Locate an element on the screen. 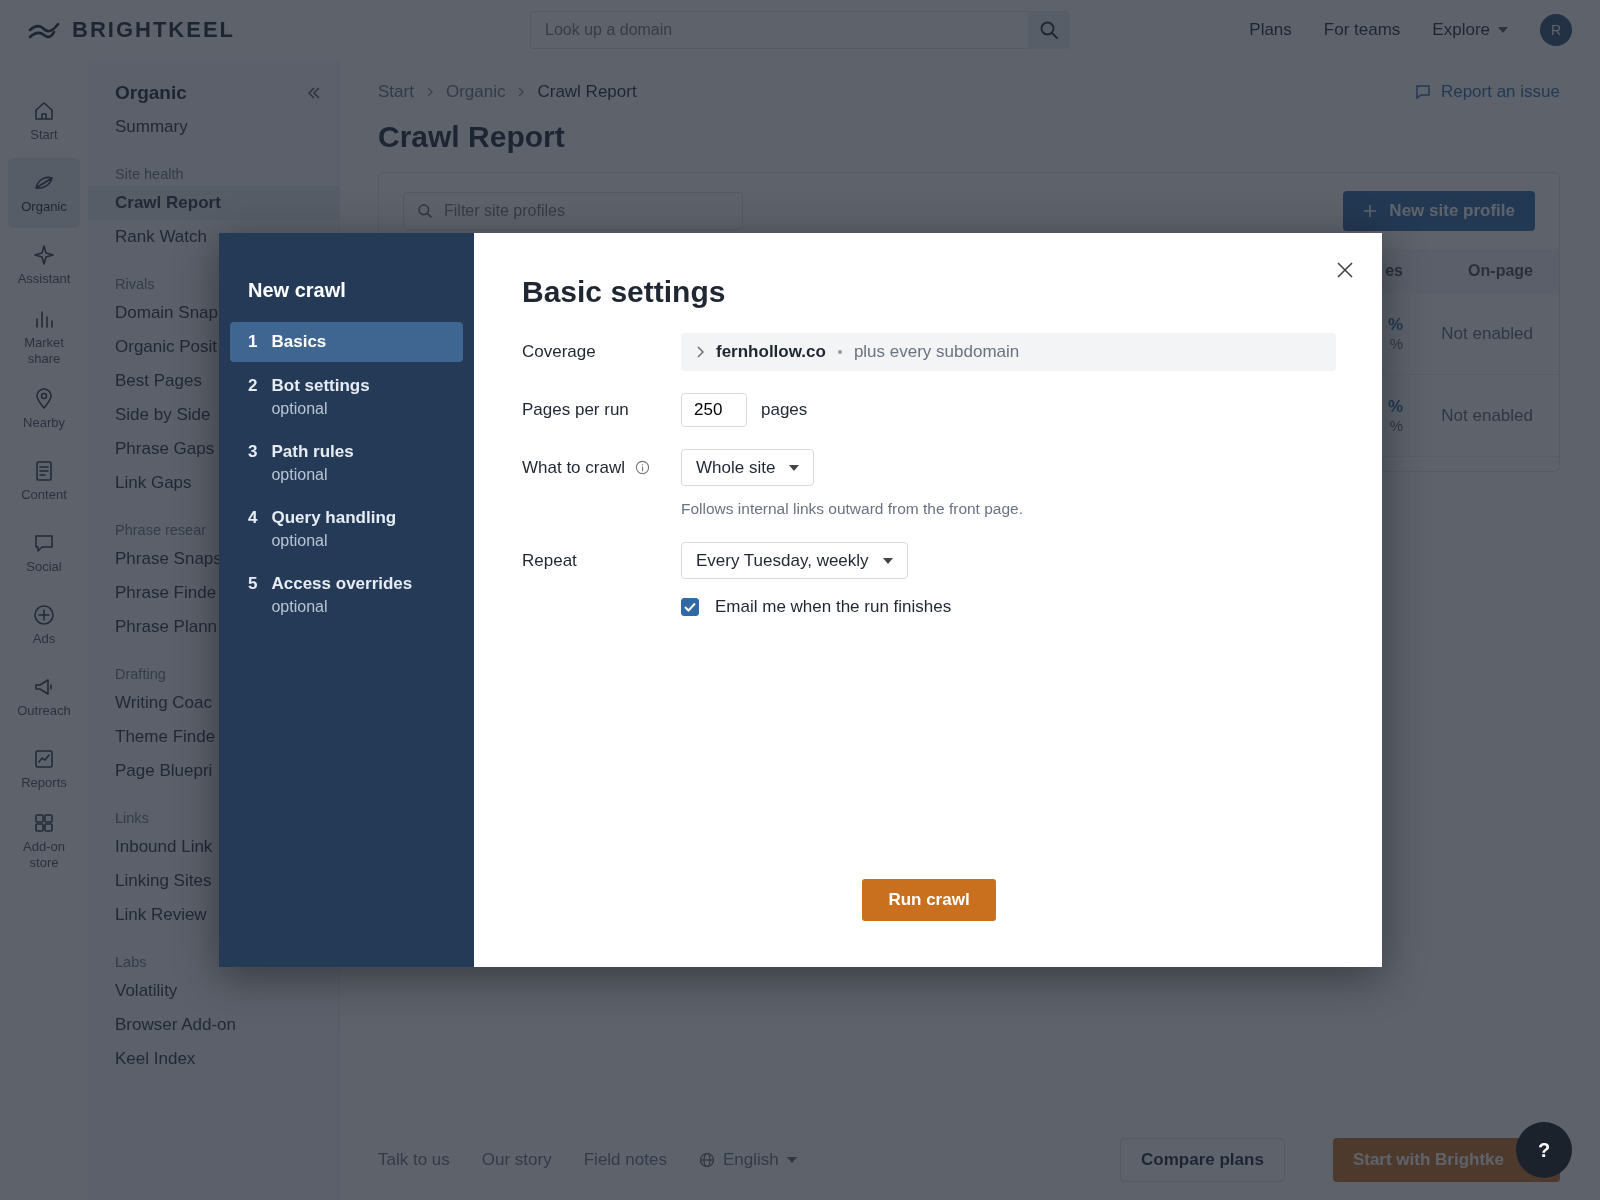 Image resolution: width=1600 pixels, height=1200 pixels. separator-dot is located at coordinates (839, 352).